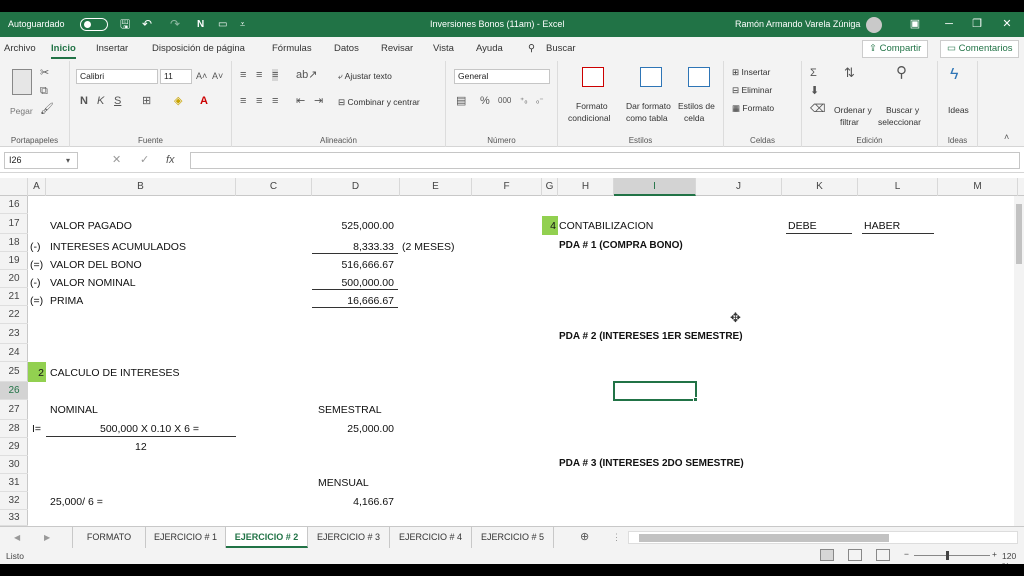 The width and height of the screenshot is (1024, 576). What do you see at coordinates (243, 101) in the screenshot?
I see `align-left-icon: ≡` at bounding box center [243, 101].